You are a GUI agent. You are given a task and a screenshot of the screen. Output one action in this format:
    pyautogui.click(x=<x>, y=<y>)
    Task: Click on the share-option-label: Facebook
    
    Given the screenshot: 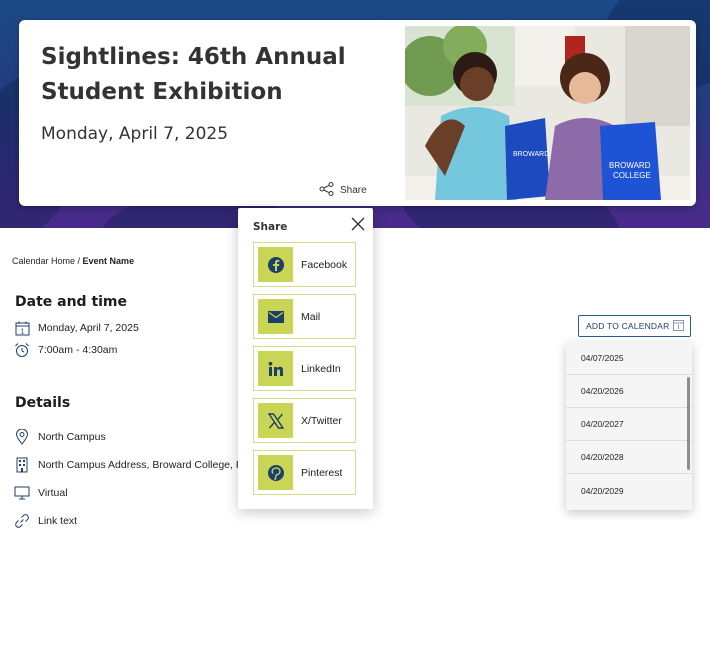 What is the action you would take?
    pyautogui.click(x=324, y=264)
    